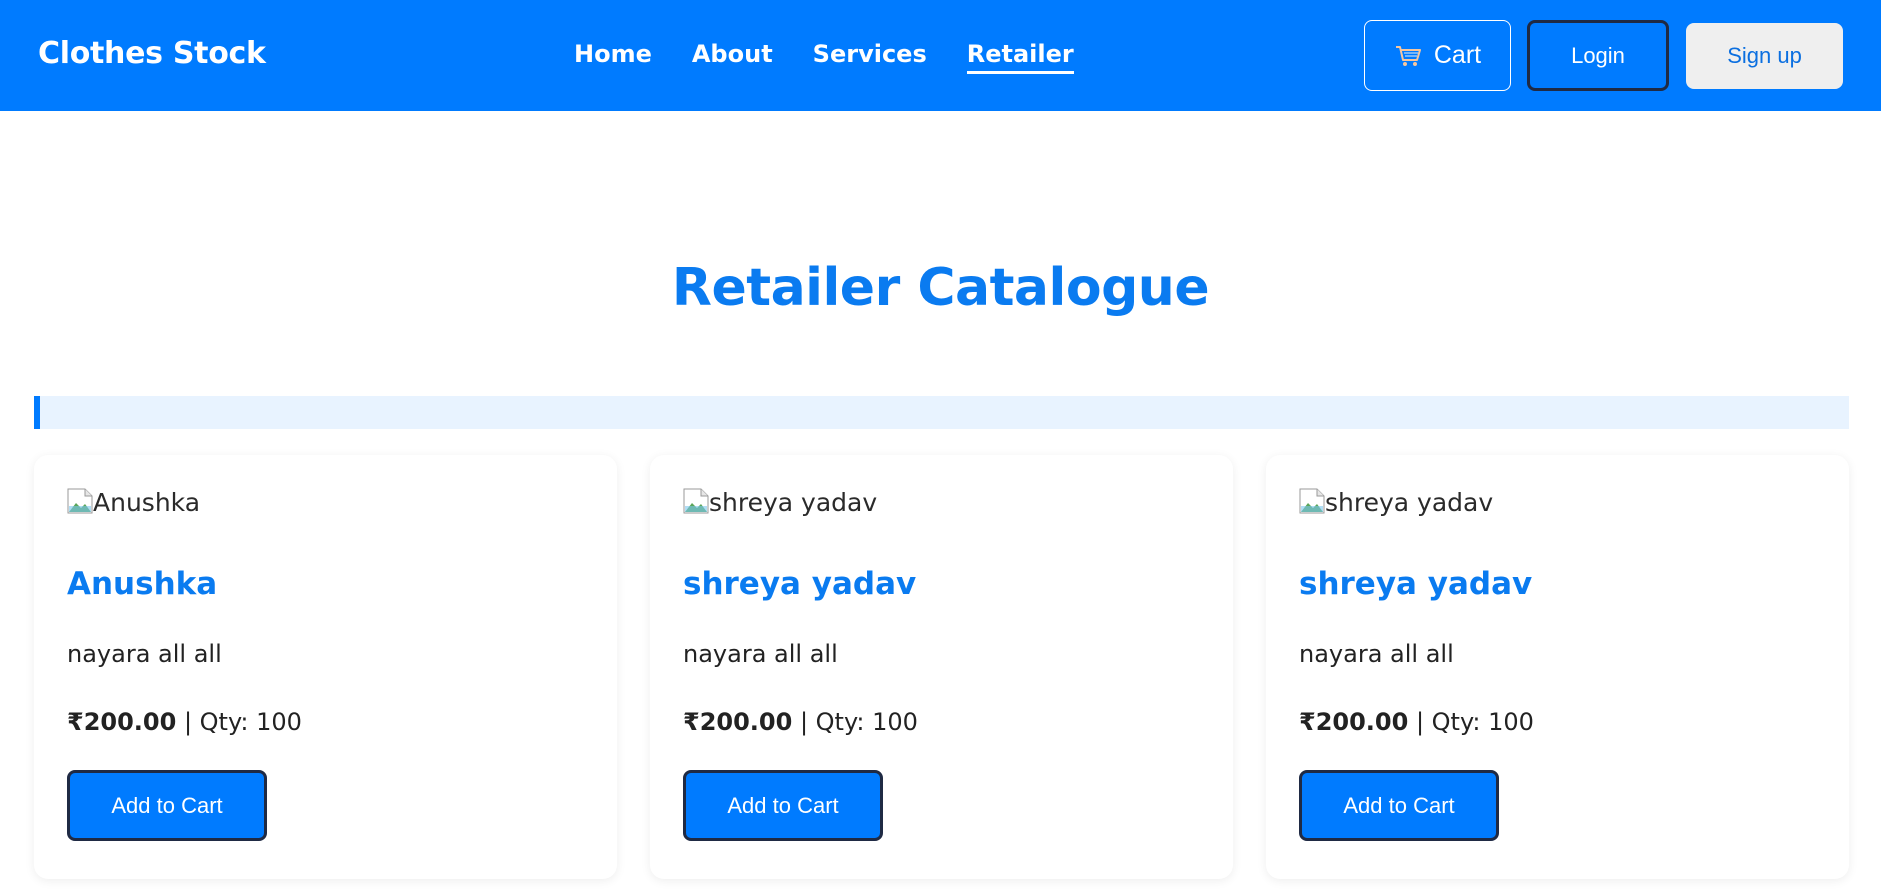 Image resolution: width=1881 pixels, height=894 pixels. Describe the element at coordinates (1457, 55) in the screenshot. I see `cart-label: Cart` at that location.